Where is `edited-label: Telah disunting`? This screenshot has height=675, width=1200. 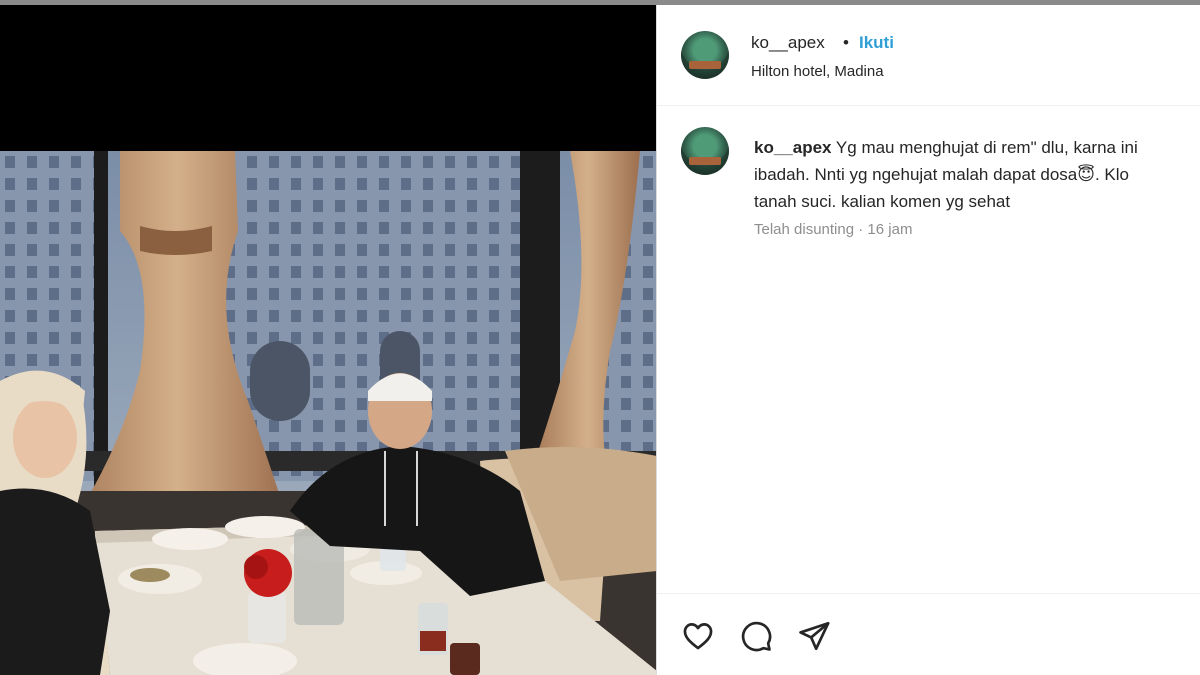
edited-label: Telah disunting is located at coordinates (804, 229).